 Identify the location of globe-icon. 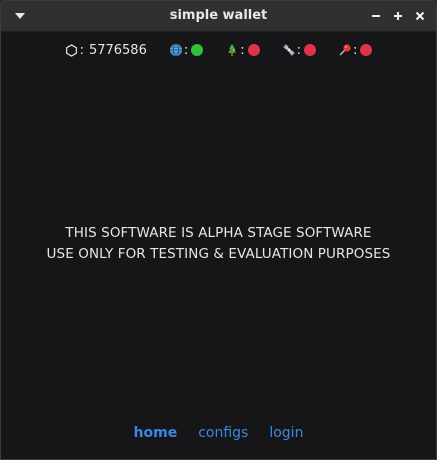
(176, 50).